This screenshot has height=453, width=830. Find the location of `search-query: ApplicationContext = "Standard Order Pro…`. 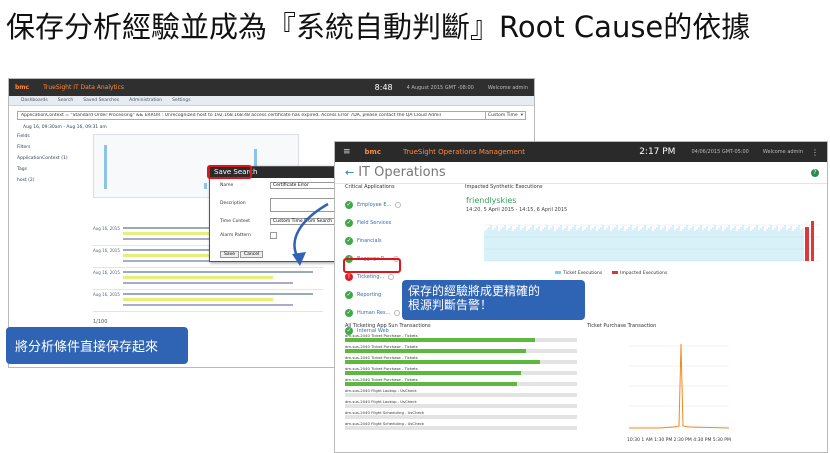

search-query: ApplicationContext = "Standard Order Pro… is located at coordinates (231, 115).